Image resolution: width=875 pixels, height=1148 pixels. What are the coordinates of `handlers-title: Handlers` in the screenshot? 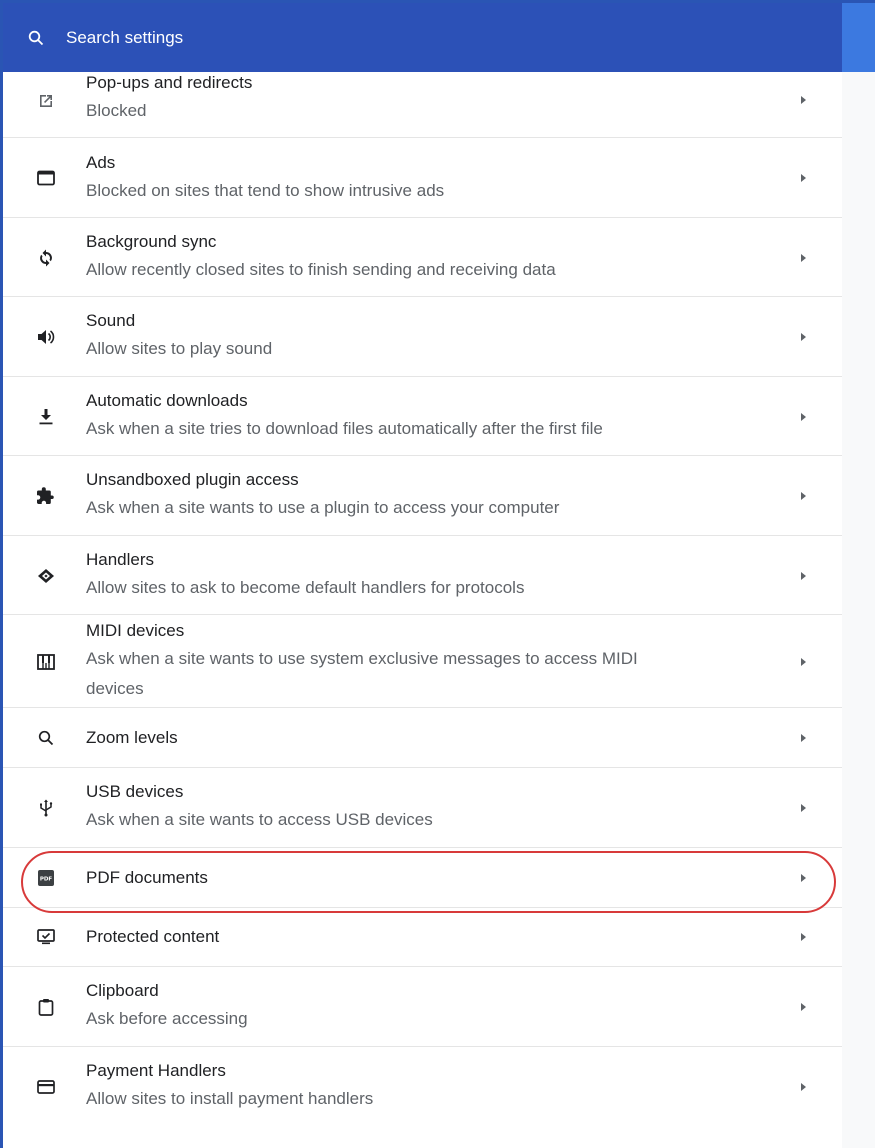 It's located at (120, 559).